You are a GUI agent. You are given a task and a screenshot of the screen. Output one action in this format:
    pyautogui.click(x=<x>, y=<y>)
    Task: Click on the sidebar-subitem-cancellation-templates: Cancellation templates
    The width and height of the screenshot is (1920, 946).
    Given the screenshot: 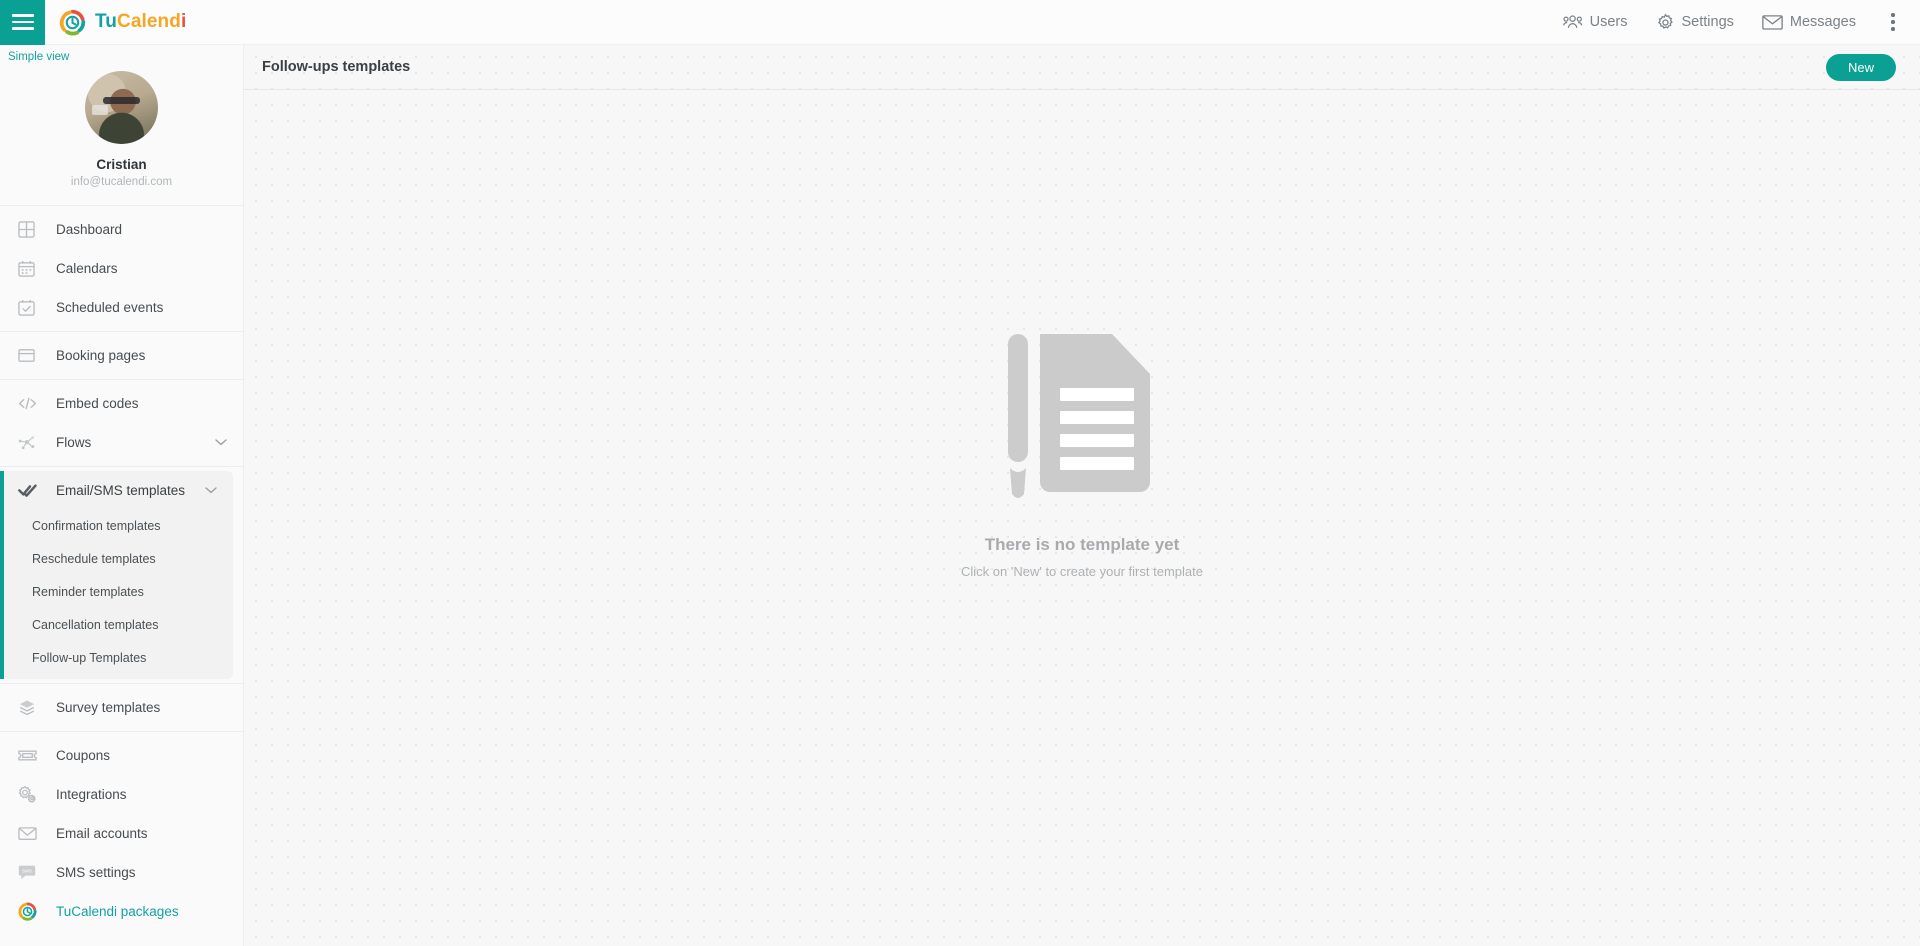 What is the action you would take?
    pyautogui.click(x=118, y=625)
    